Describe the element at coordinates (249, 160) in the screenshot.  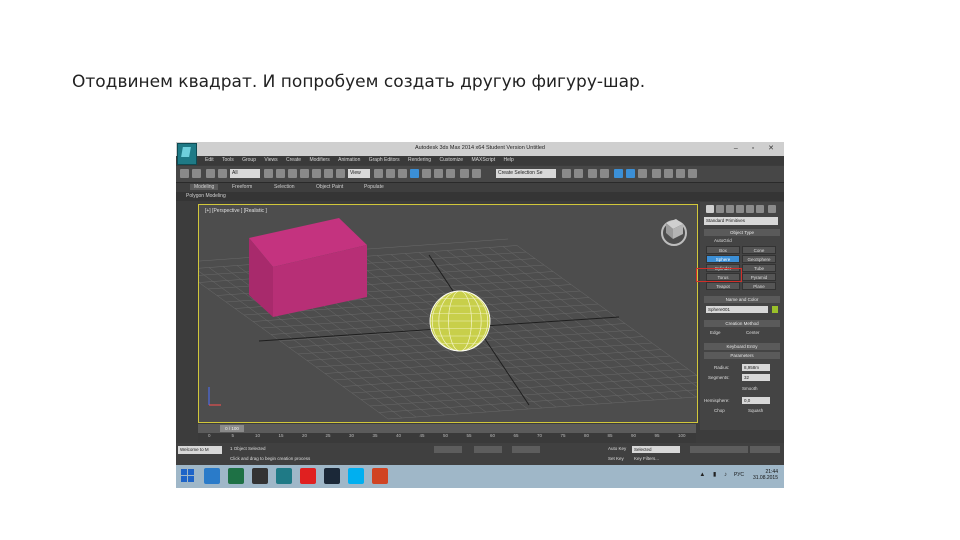
I see `menu-group: Group` at that location.